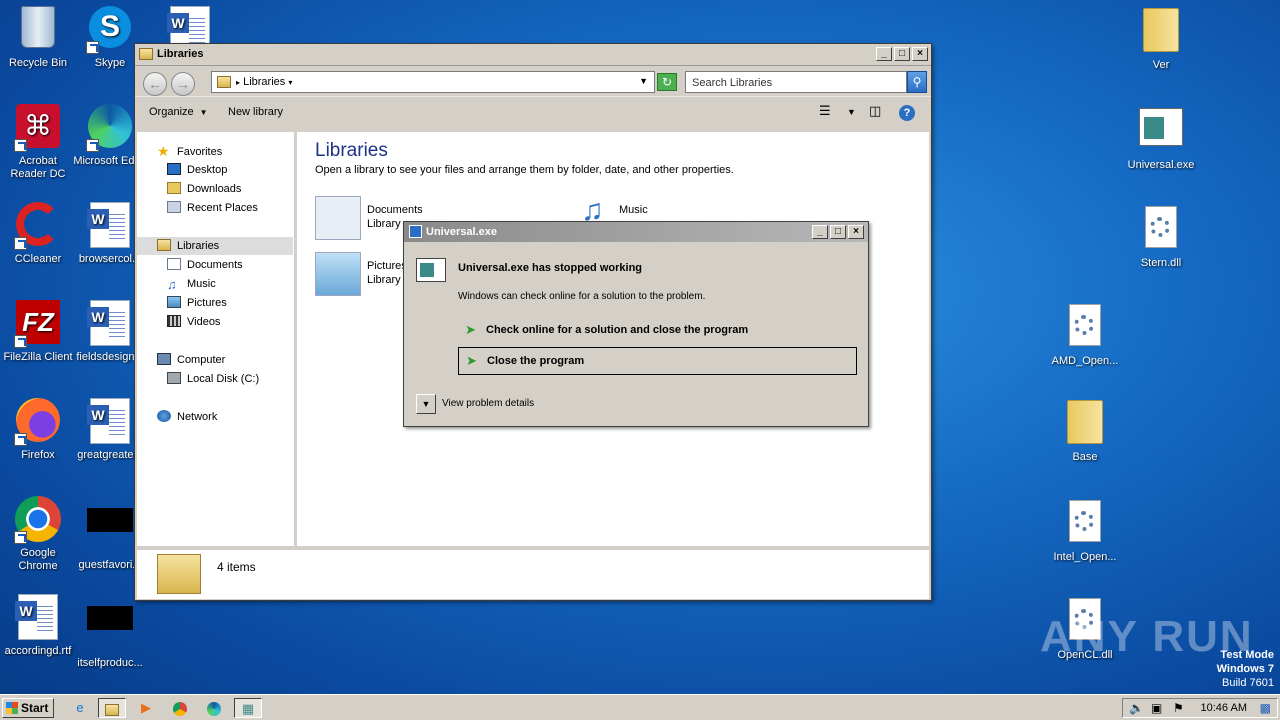  Describe the element at coordinates (640, 707) in the screenshot. I see `taskbar: Start e ▶ ▦ 🔈 ▣ ⚑ 10:46 AM ▩` at that location.